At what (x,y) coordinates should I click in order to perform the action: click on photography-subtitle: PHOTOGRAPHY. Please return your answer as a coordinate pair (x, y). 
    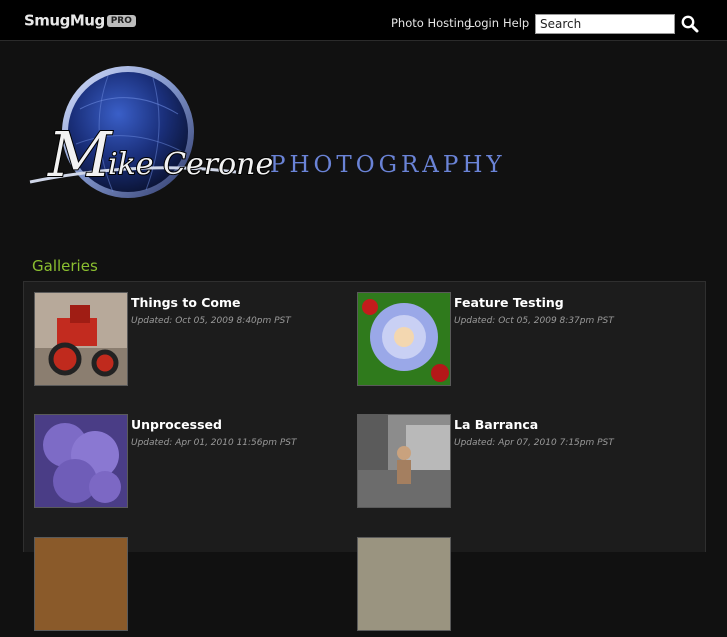
    Looking at the image, I should click on (388, 165).